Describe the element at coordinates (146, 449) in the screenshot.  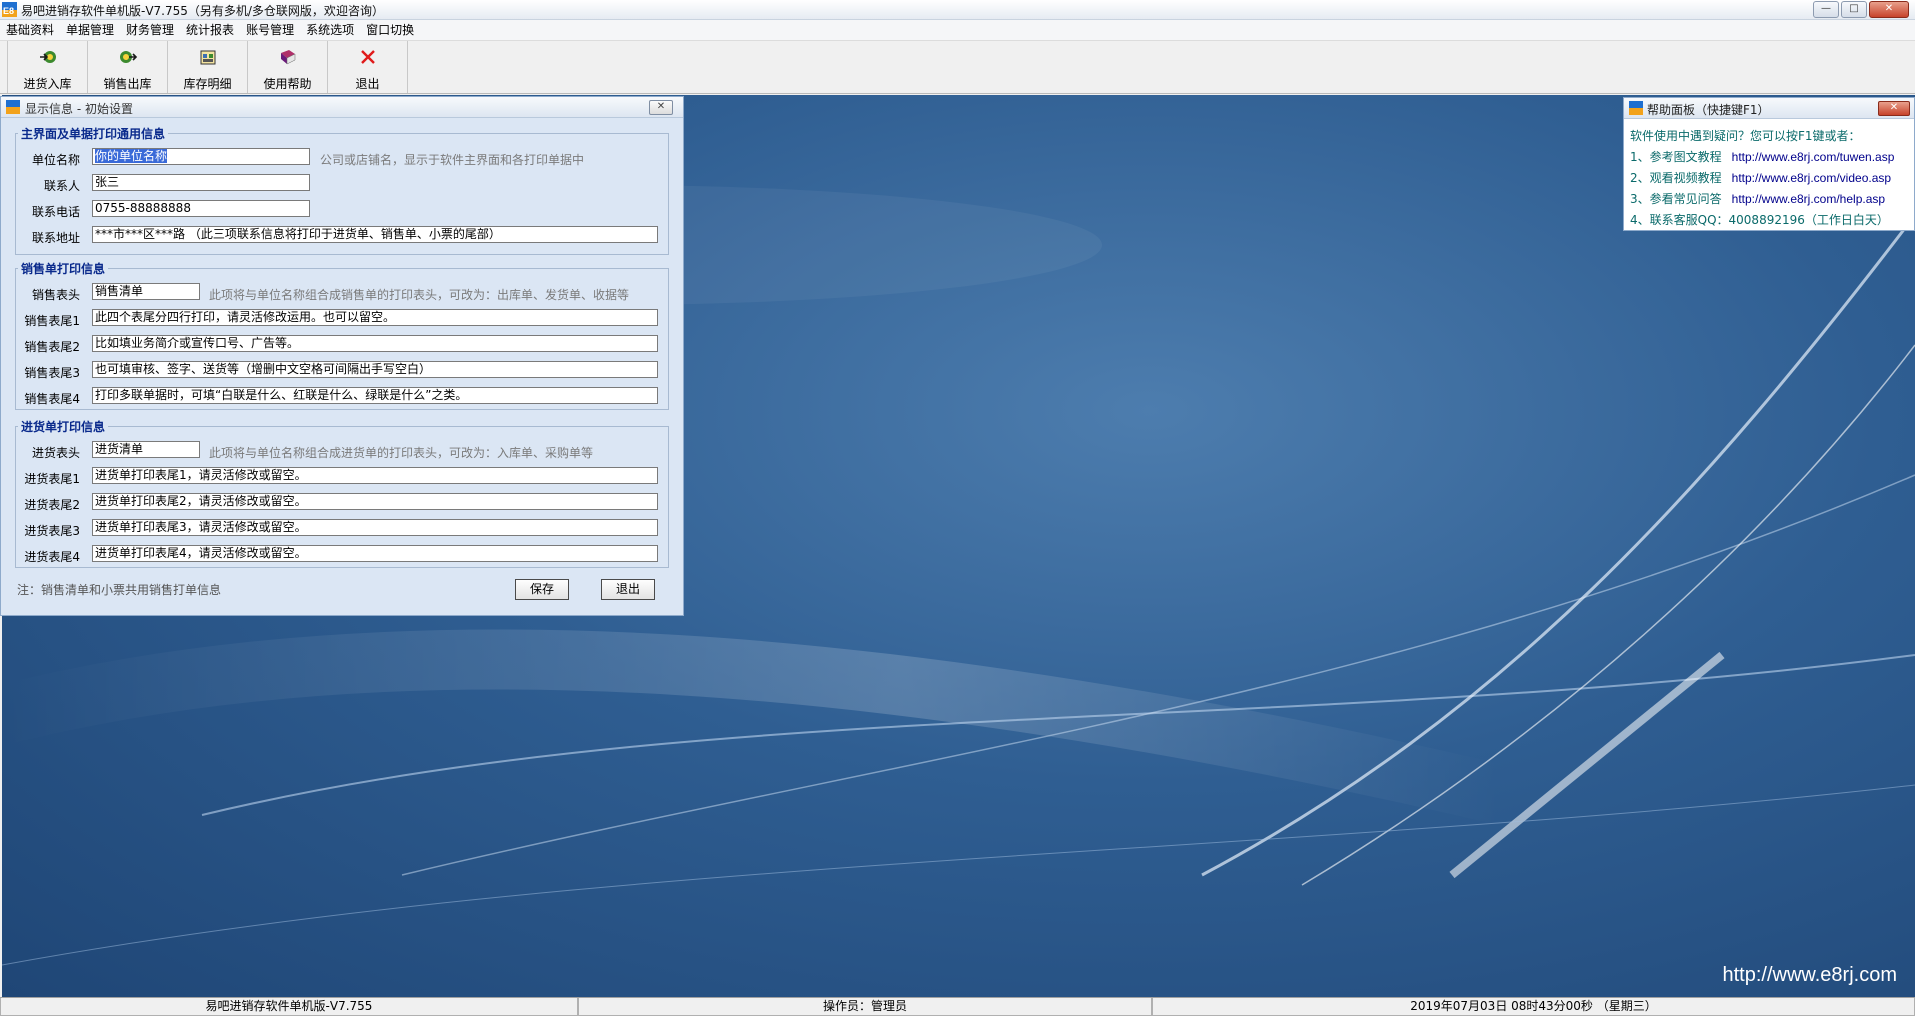
I see `purchase-header-input: 进货清单` at that location.